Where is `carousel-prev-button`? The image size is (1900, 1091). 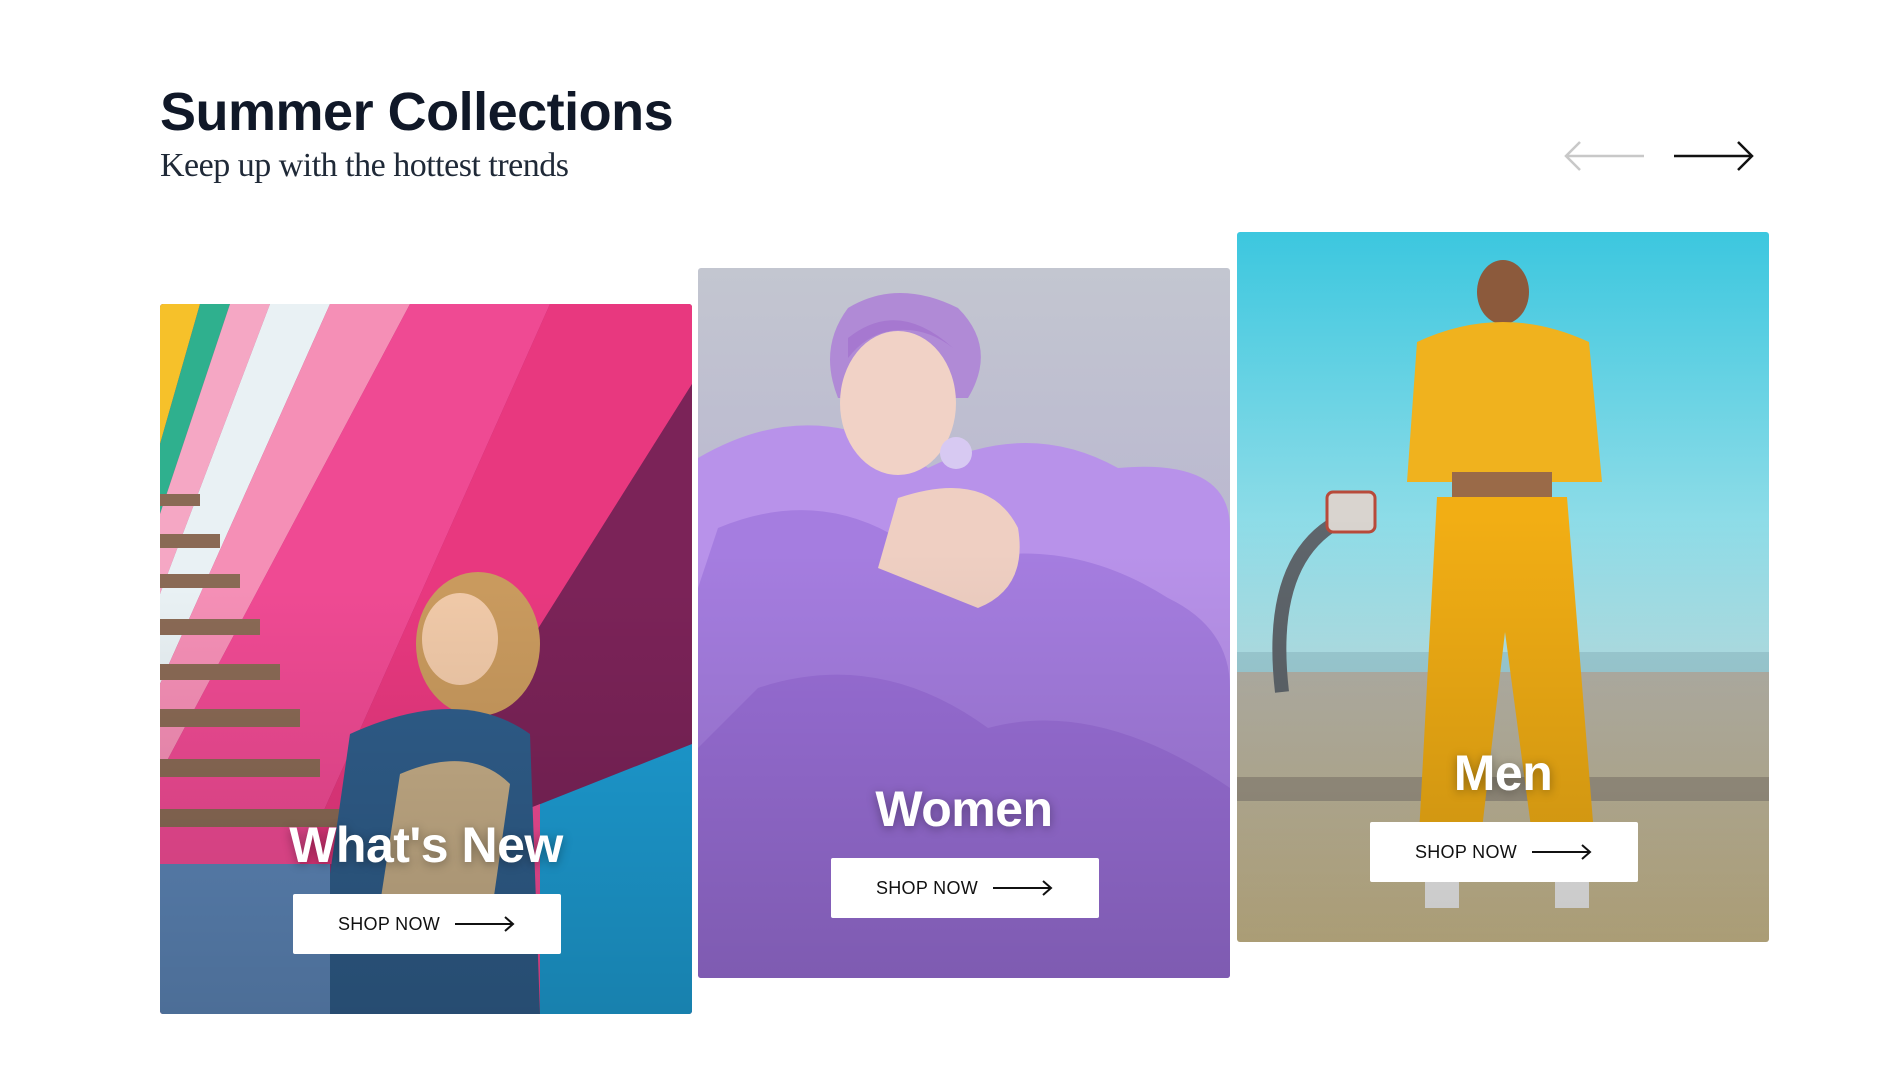
carousel-prev-button is located at coordinates (1605, 156).